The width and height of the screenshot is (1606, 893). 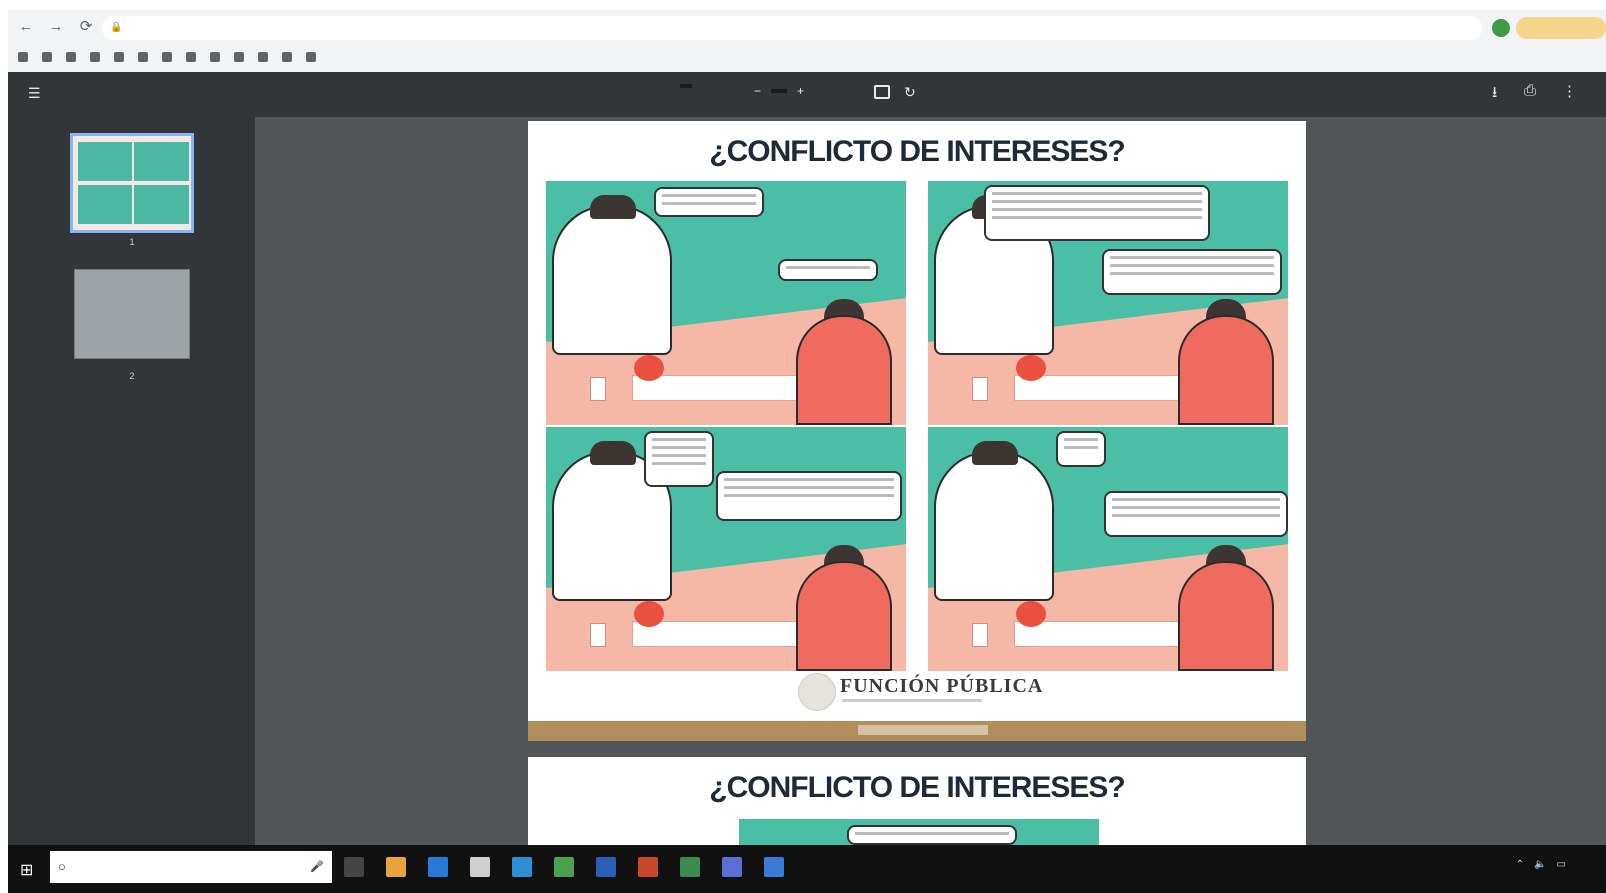 What do you see at coordinates (807, 41) in the screenshot?
I see `browser-chrome: ← → ⟳ 🔒` at bounding box center [807, 41].